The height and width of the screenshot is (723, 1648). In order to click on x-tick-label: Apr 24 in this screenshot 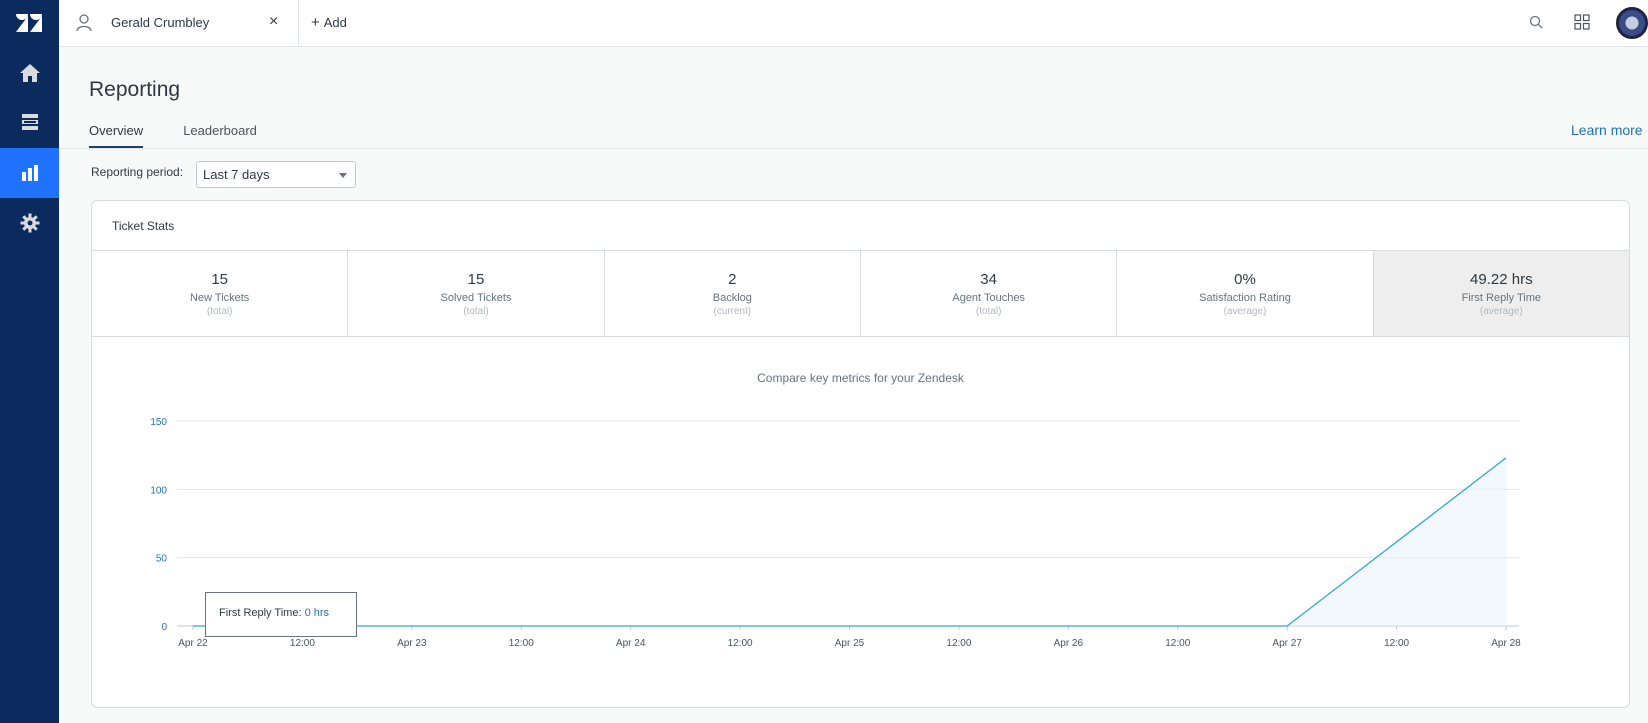, I will do `click(631, 643)`.